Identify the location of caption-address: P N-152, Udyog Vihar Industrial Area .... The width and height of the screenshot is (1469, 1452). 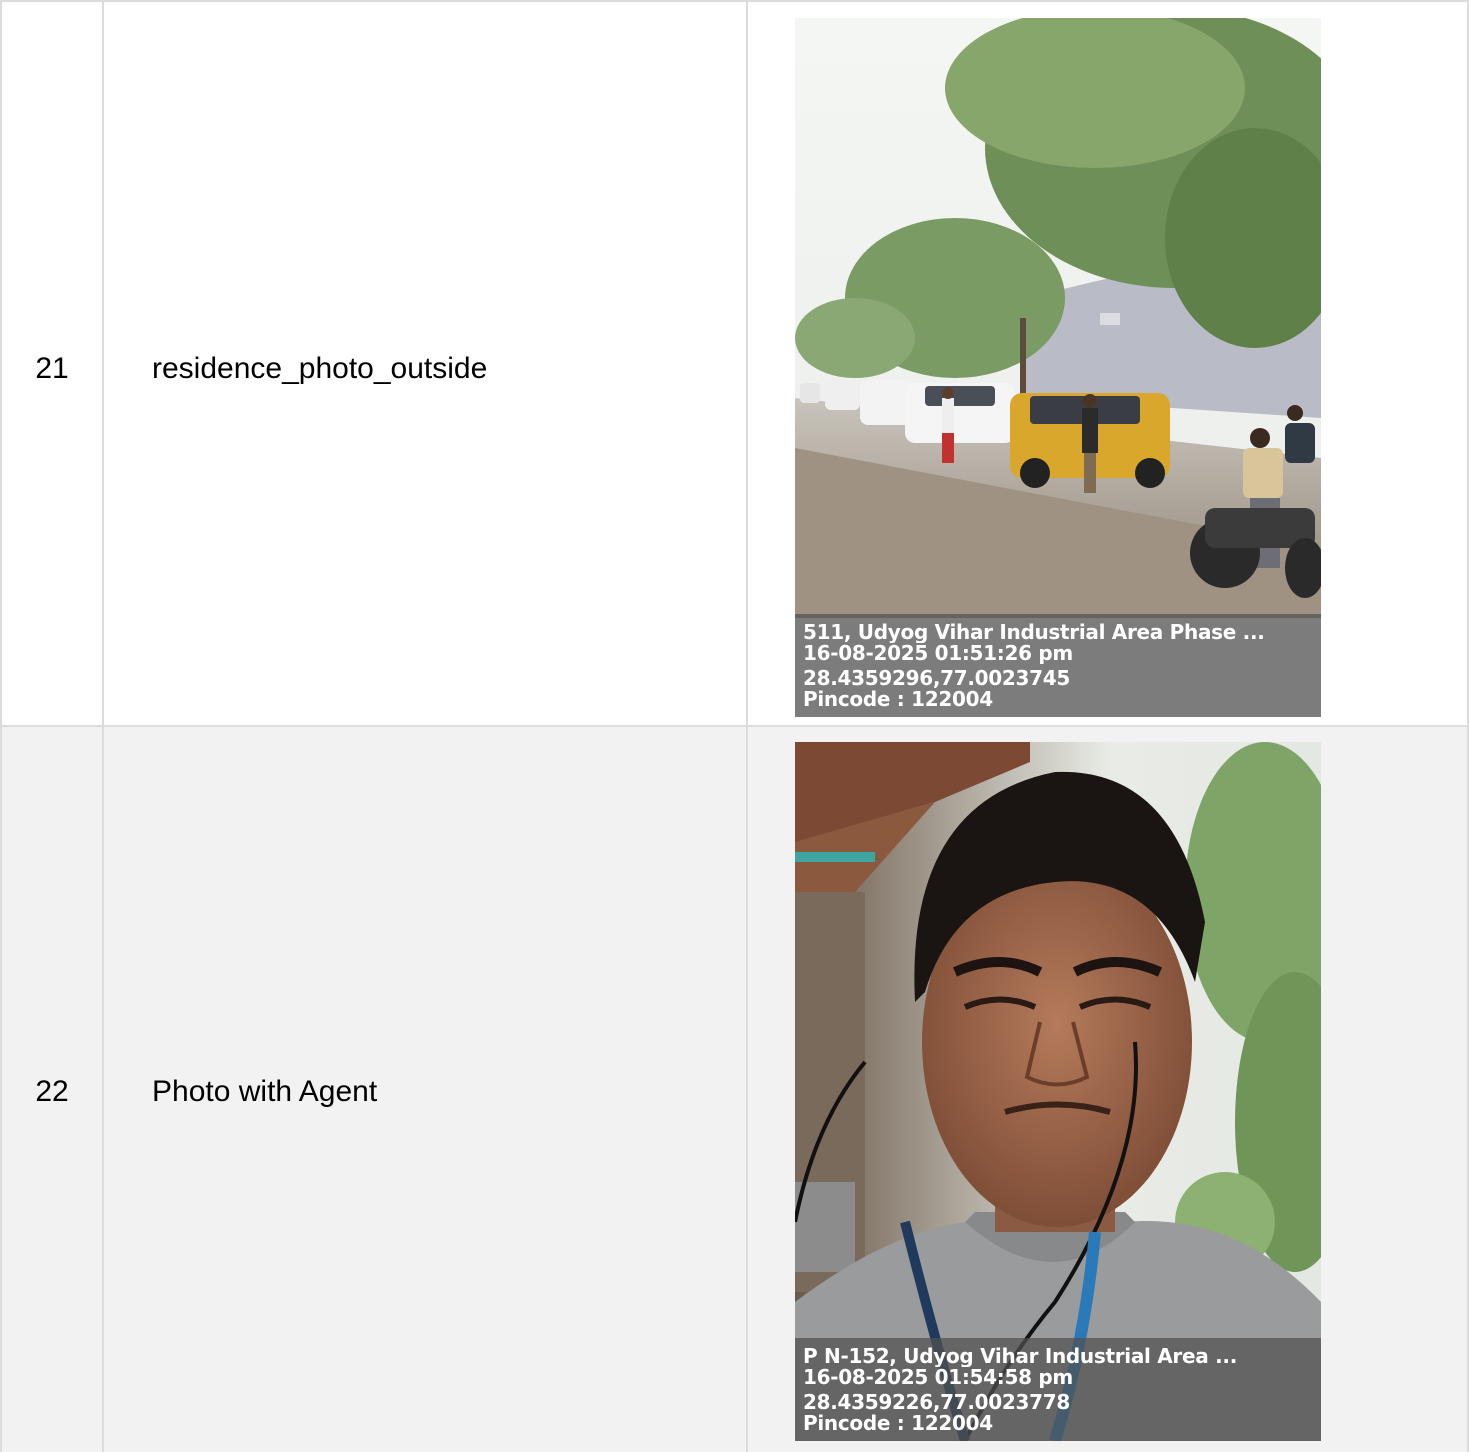
(1020, 1356).